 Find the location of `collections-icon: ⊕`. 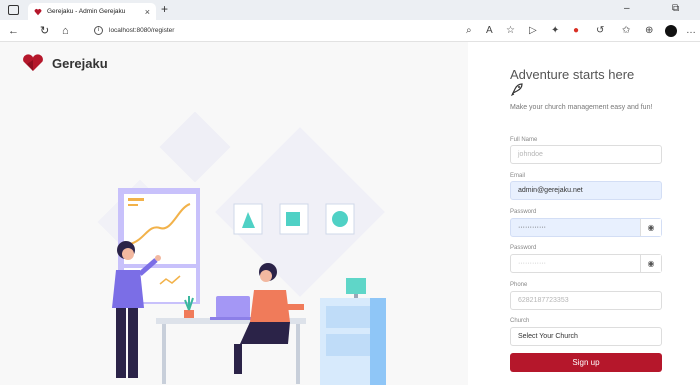

collections-icon: ⊕ is located at coordinates (649, 31).